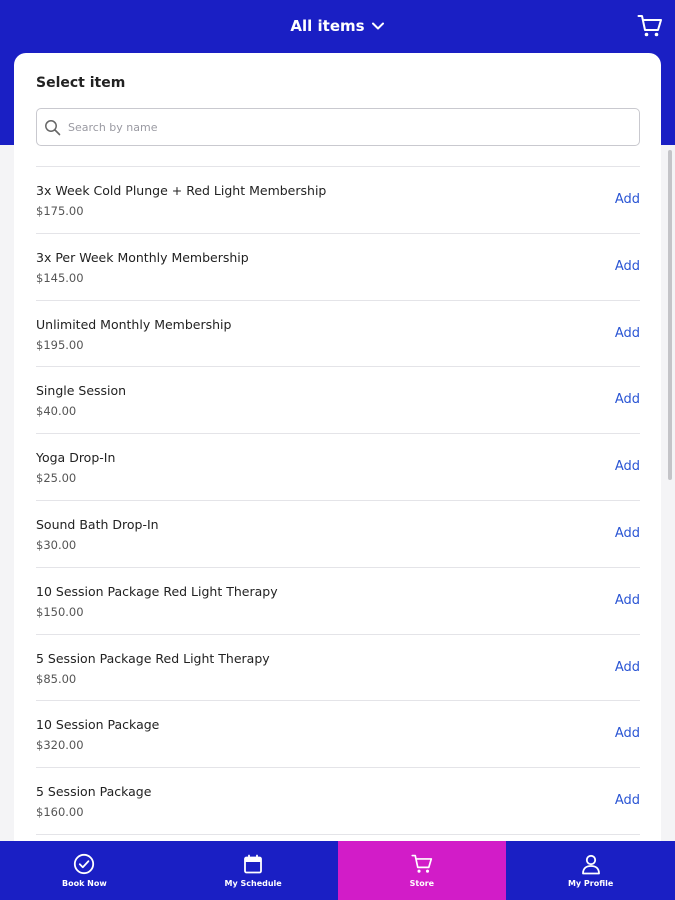 The image size is (675, 900). Describe the element at coordinates (591, 864) in the screenshot. I see `user-icon` at that location.